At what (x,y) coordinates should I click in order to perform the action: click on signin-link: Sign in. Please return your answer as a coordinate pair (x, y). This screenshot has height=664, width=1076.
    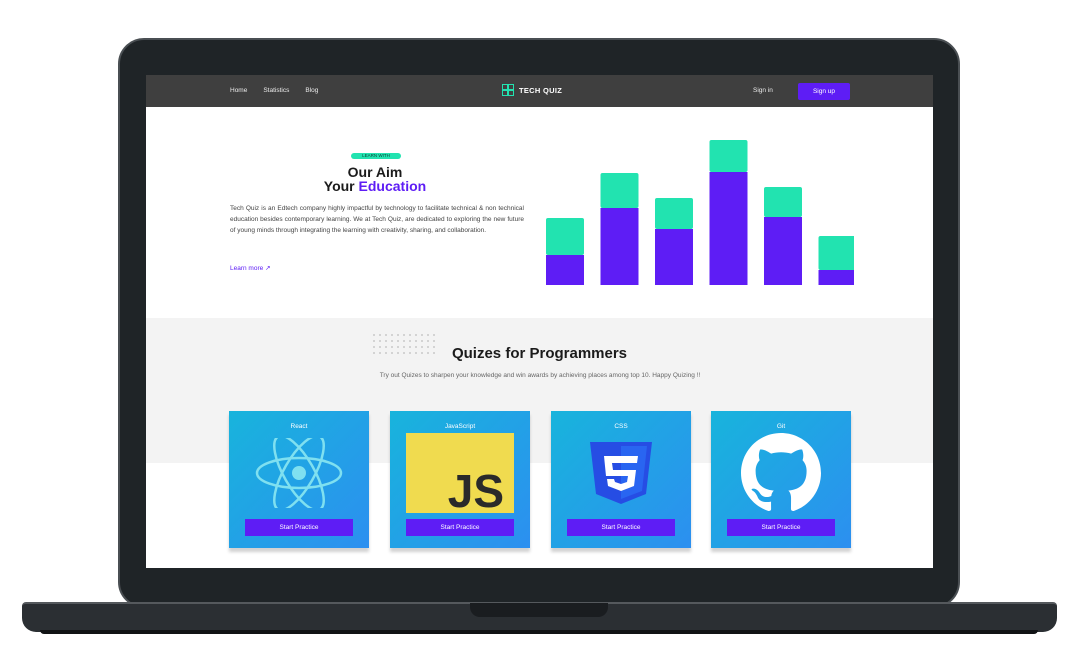
    Looking at the image, I should click on (763, 90).